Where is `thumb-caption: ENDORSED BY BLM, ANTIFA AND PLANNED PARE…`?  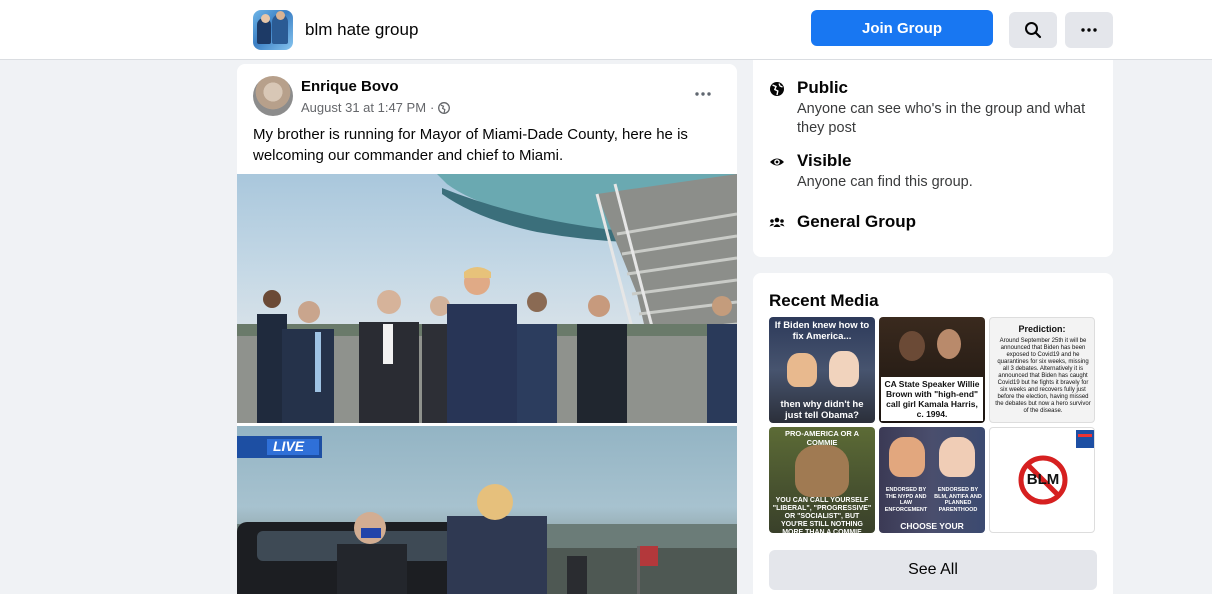
thumb-caption: ENDORSED BY BLM, ANTIFA AND PLANNED PARE… is located at coordinates (958, 500).